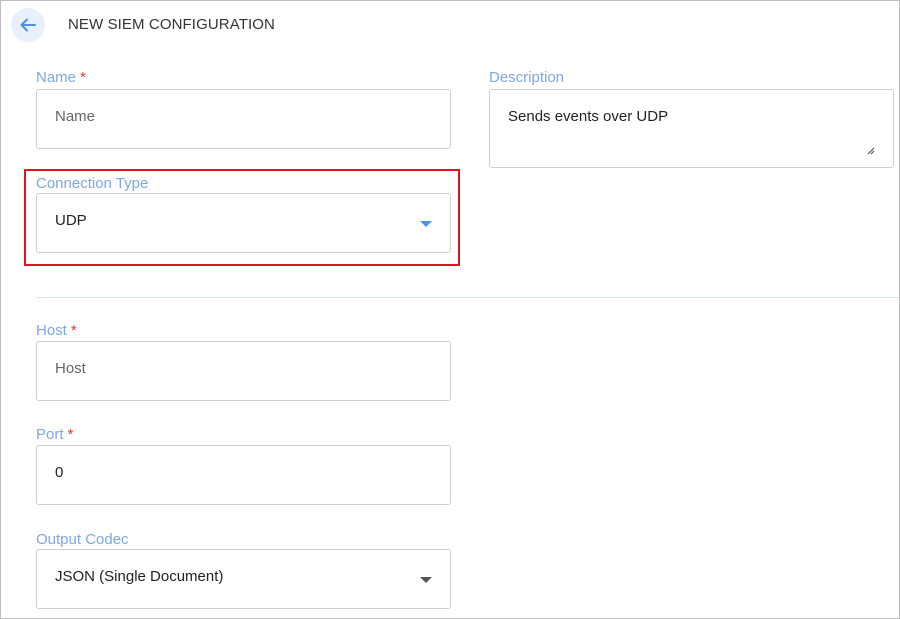 The height and width of the screenshot is (619, 900). I want to click on output-codec-value: JSON (Single Document), so click(139, 576).